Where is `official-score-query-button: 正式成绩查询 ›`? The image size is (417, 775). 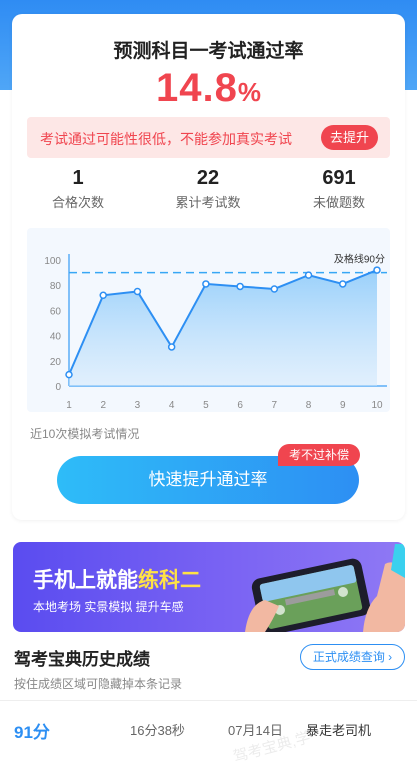
official-score-query-button: 正式成绩查询 › is located at coordinates (352, 657).